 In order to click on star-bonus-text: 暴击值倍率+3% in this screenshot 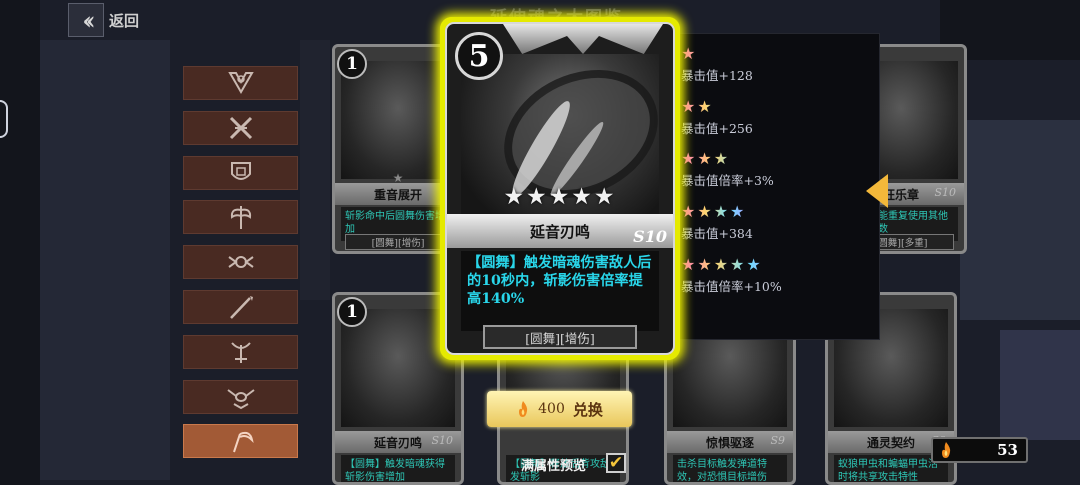, I will do `click(727, 180)`.